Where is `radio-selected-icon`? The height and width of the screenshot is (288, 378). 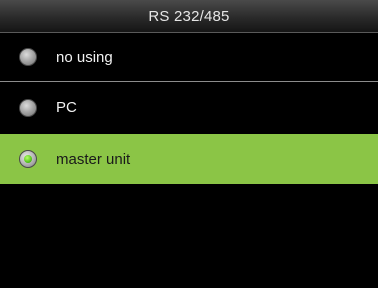
radio-selected-icon is located at coordinates (28, 159).